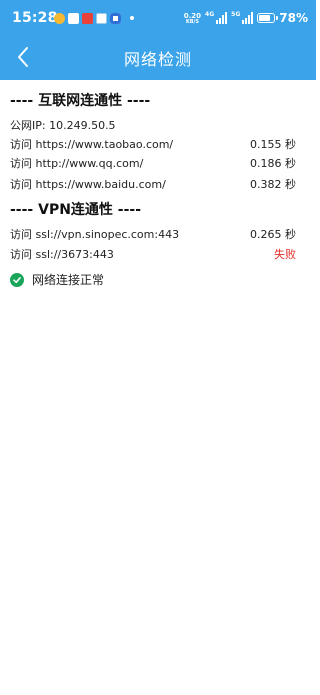  I want to click on check-circle-icon, so click(17, 279).